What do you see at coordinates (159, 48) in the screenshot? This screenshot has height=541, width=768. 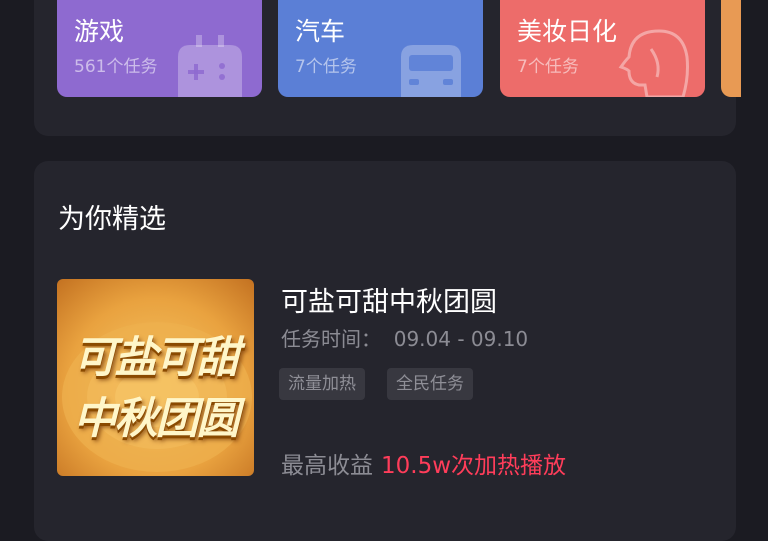 I see `category-card-games: 游戏 561个任务` at bounding box center [159, 48].